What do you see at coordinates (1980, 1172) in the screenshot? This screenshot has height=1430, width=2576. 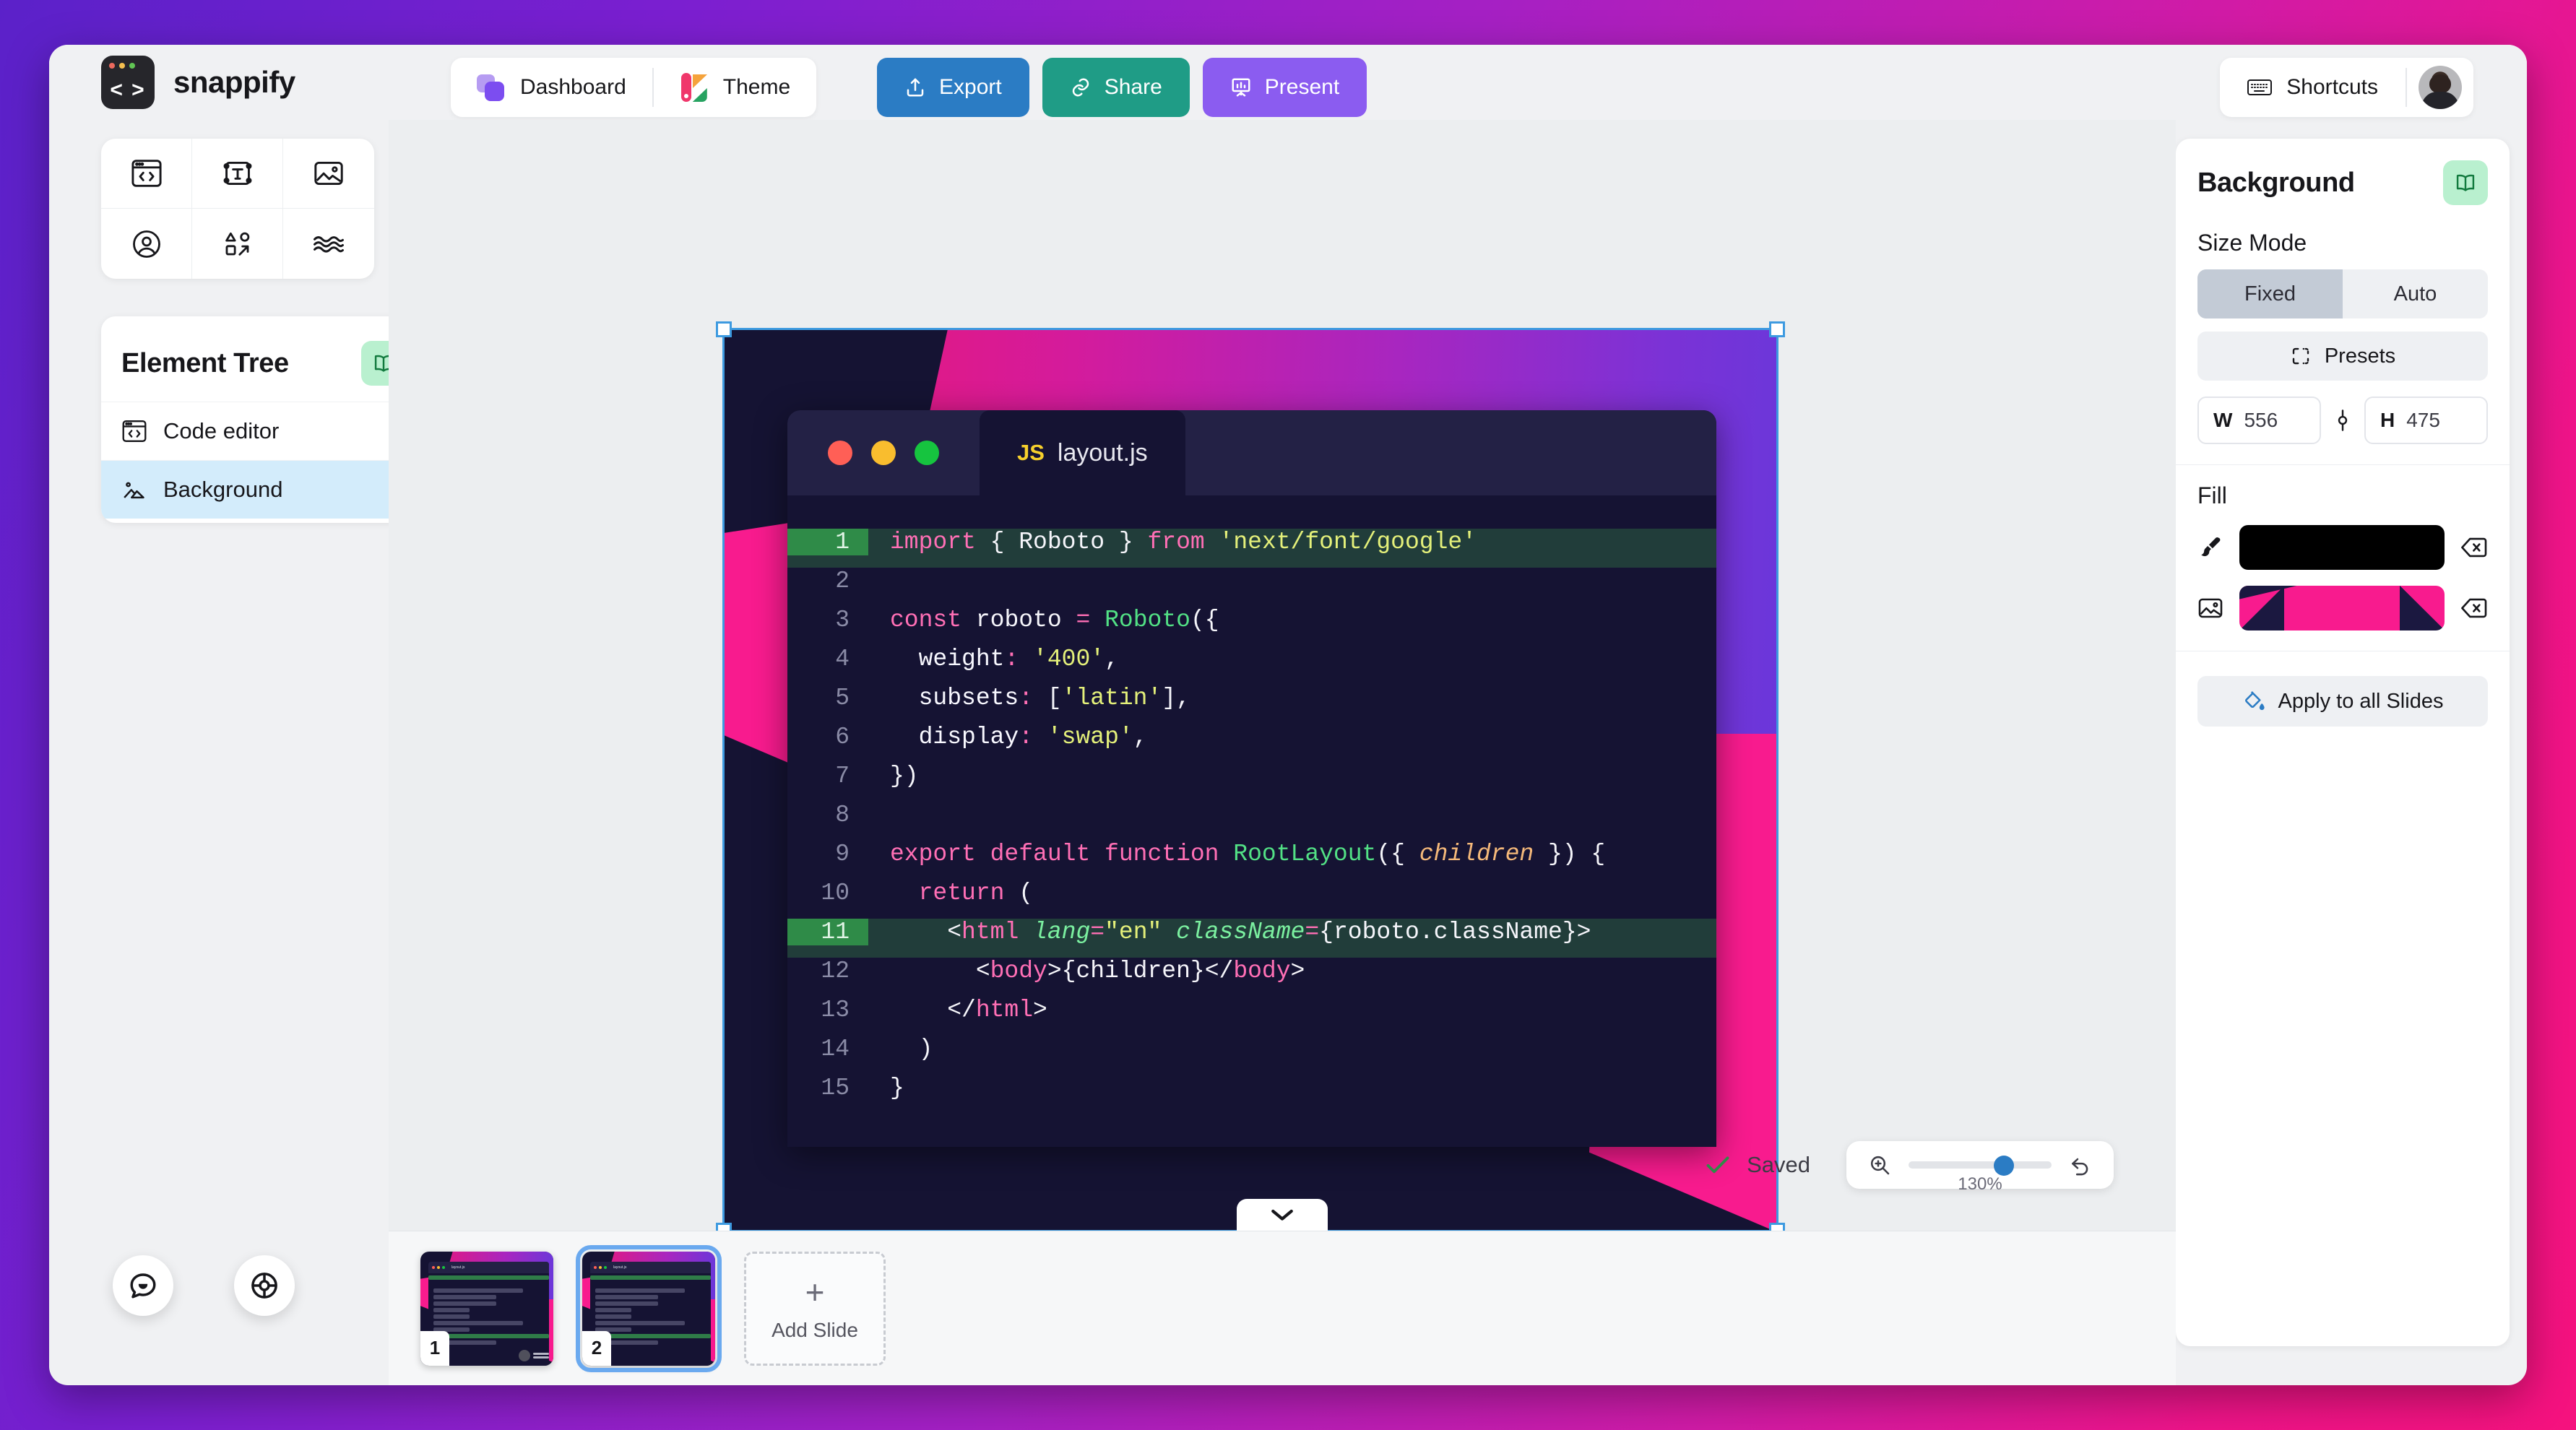 I see `zoom-slider: 130%` at bounding box center [1980, 1172].